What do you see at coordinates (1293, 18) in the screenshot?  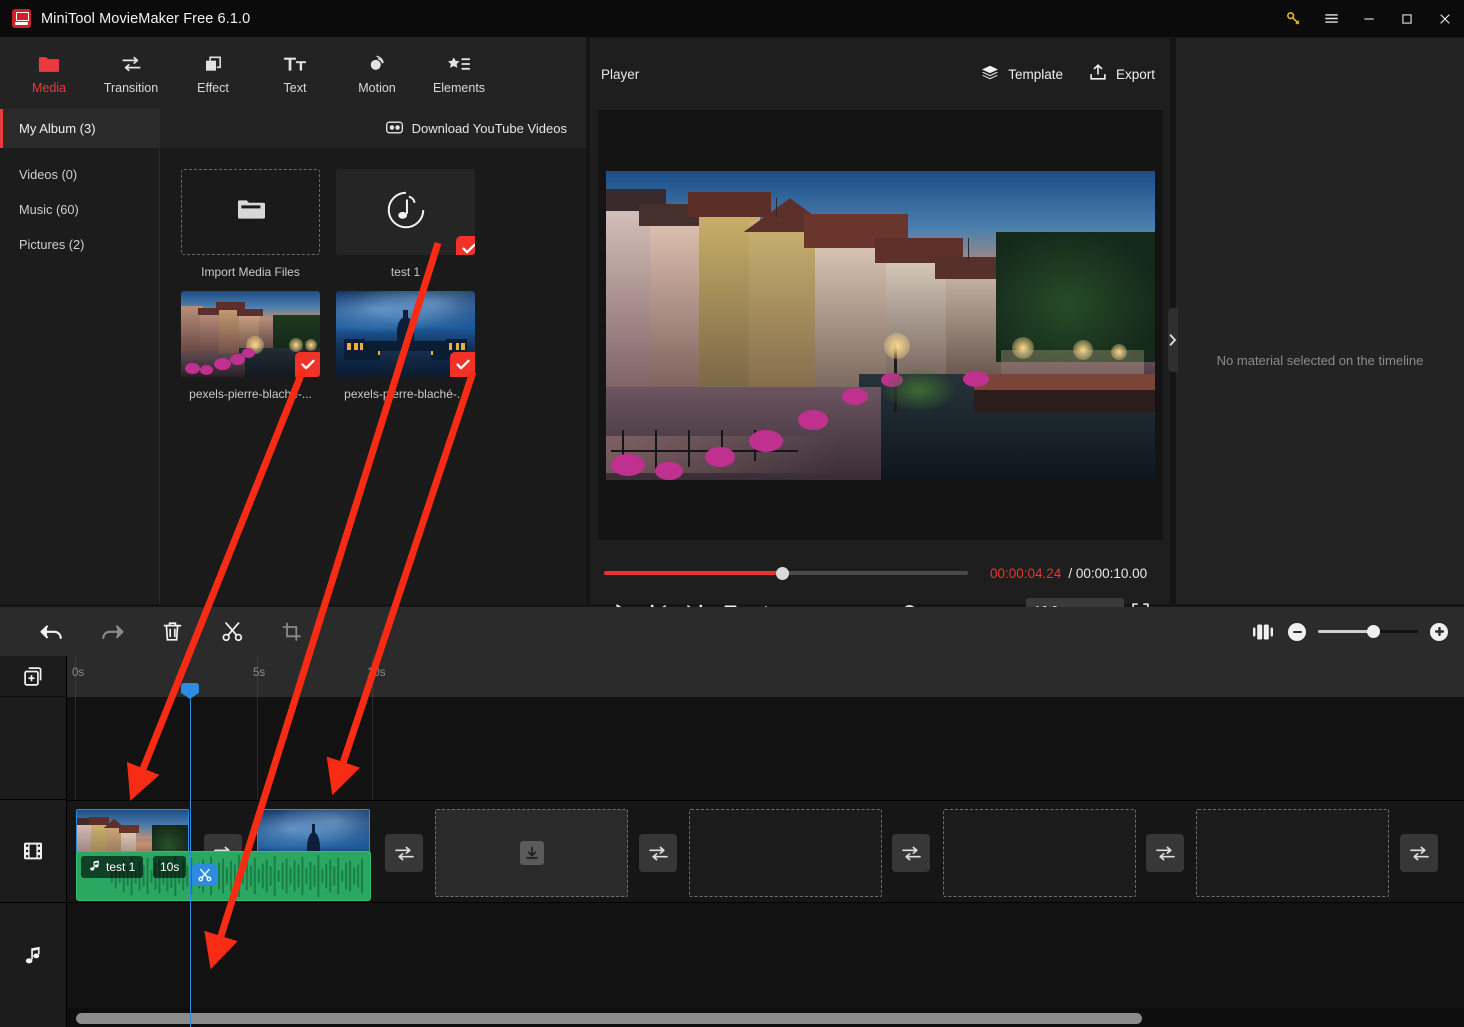 I see `key-icon` at bounding box center [1293, 18].